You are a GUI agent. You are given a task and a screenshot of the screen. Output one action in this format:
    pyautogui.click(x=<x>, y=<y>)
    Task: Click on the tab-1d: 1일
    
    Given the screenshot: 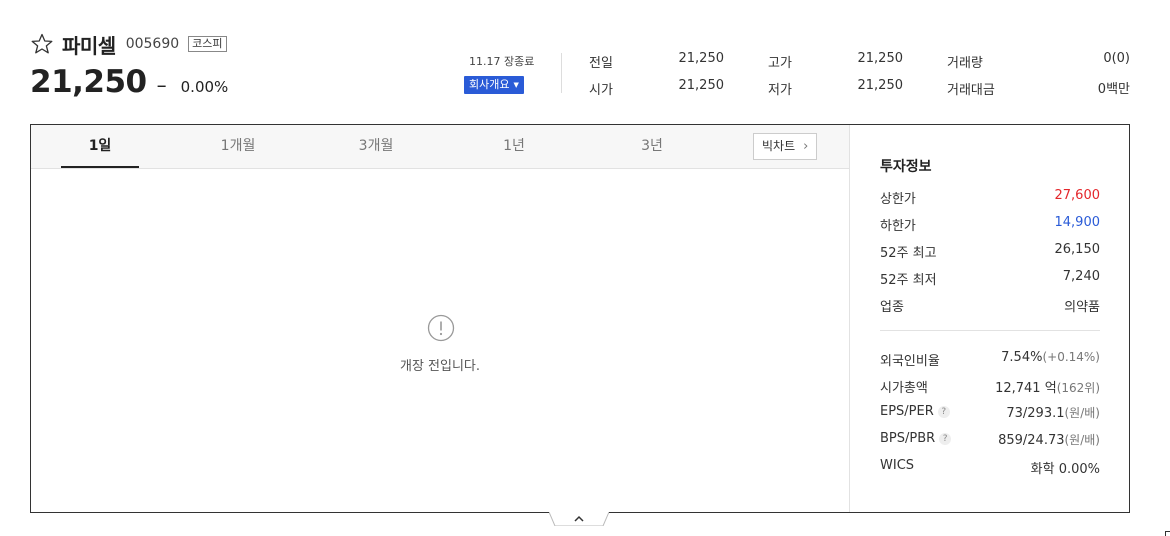 What is the action you would take?
    pyautogui.click(x=100, y=146)
    